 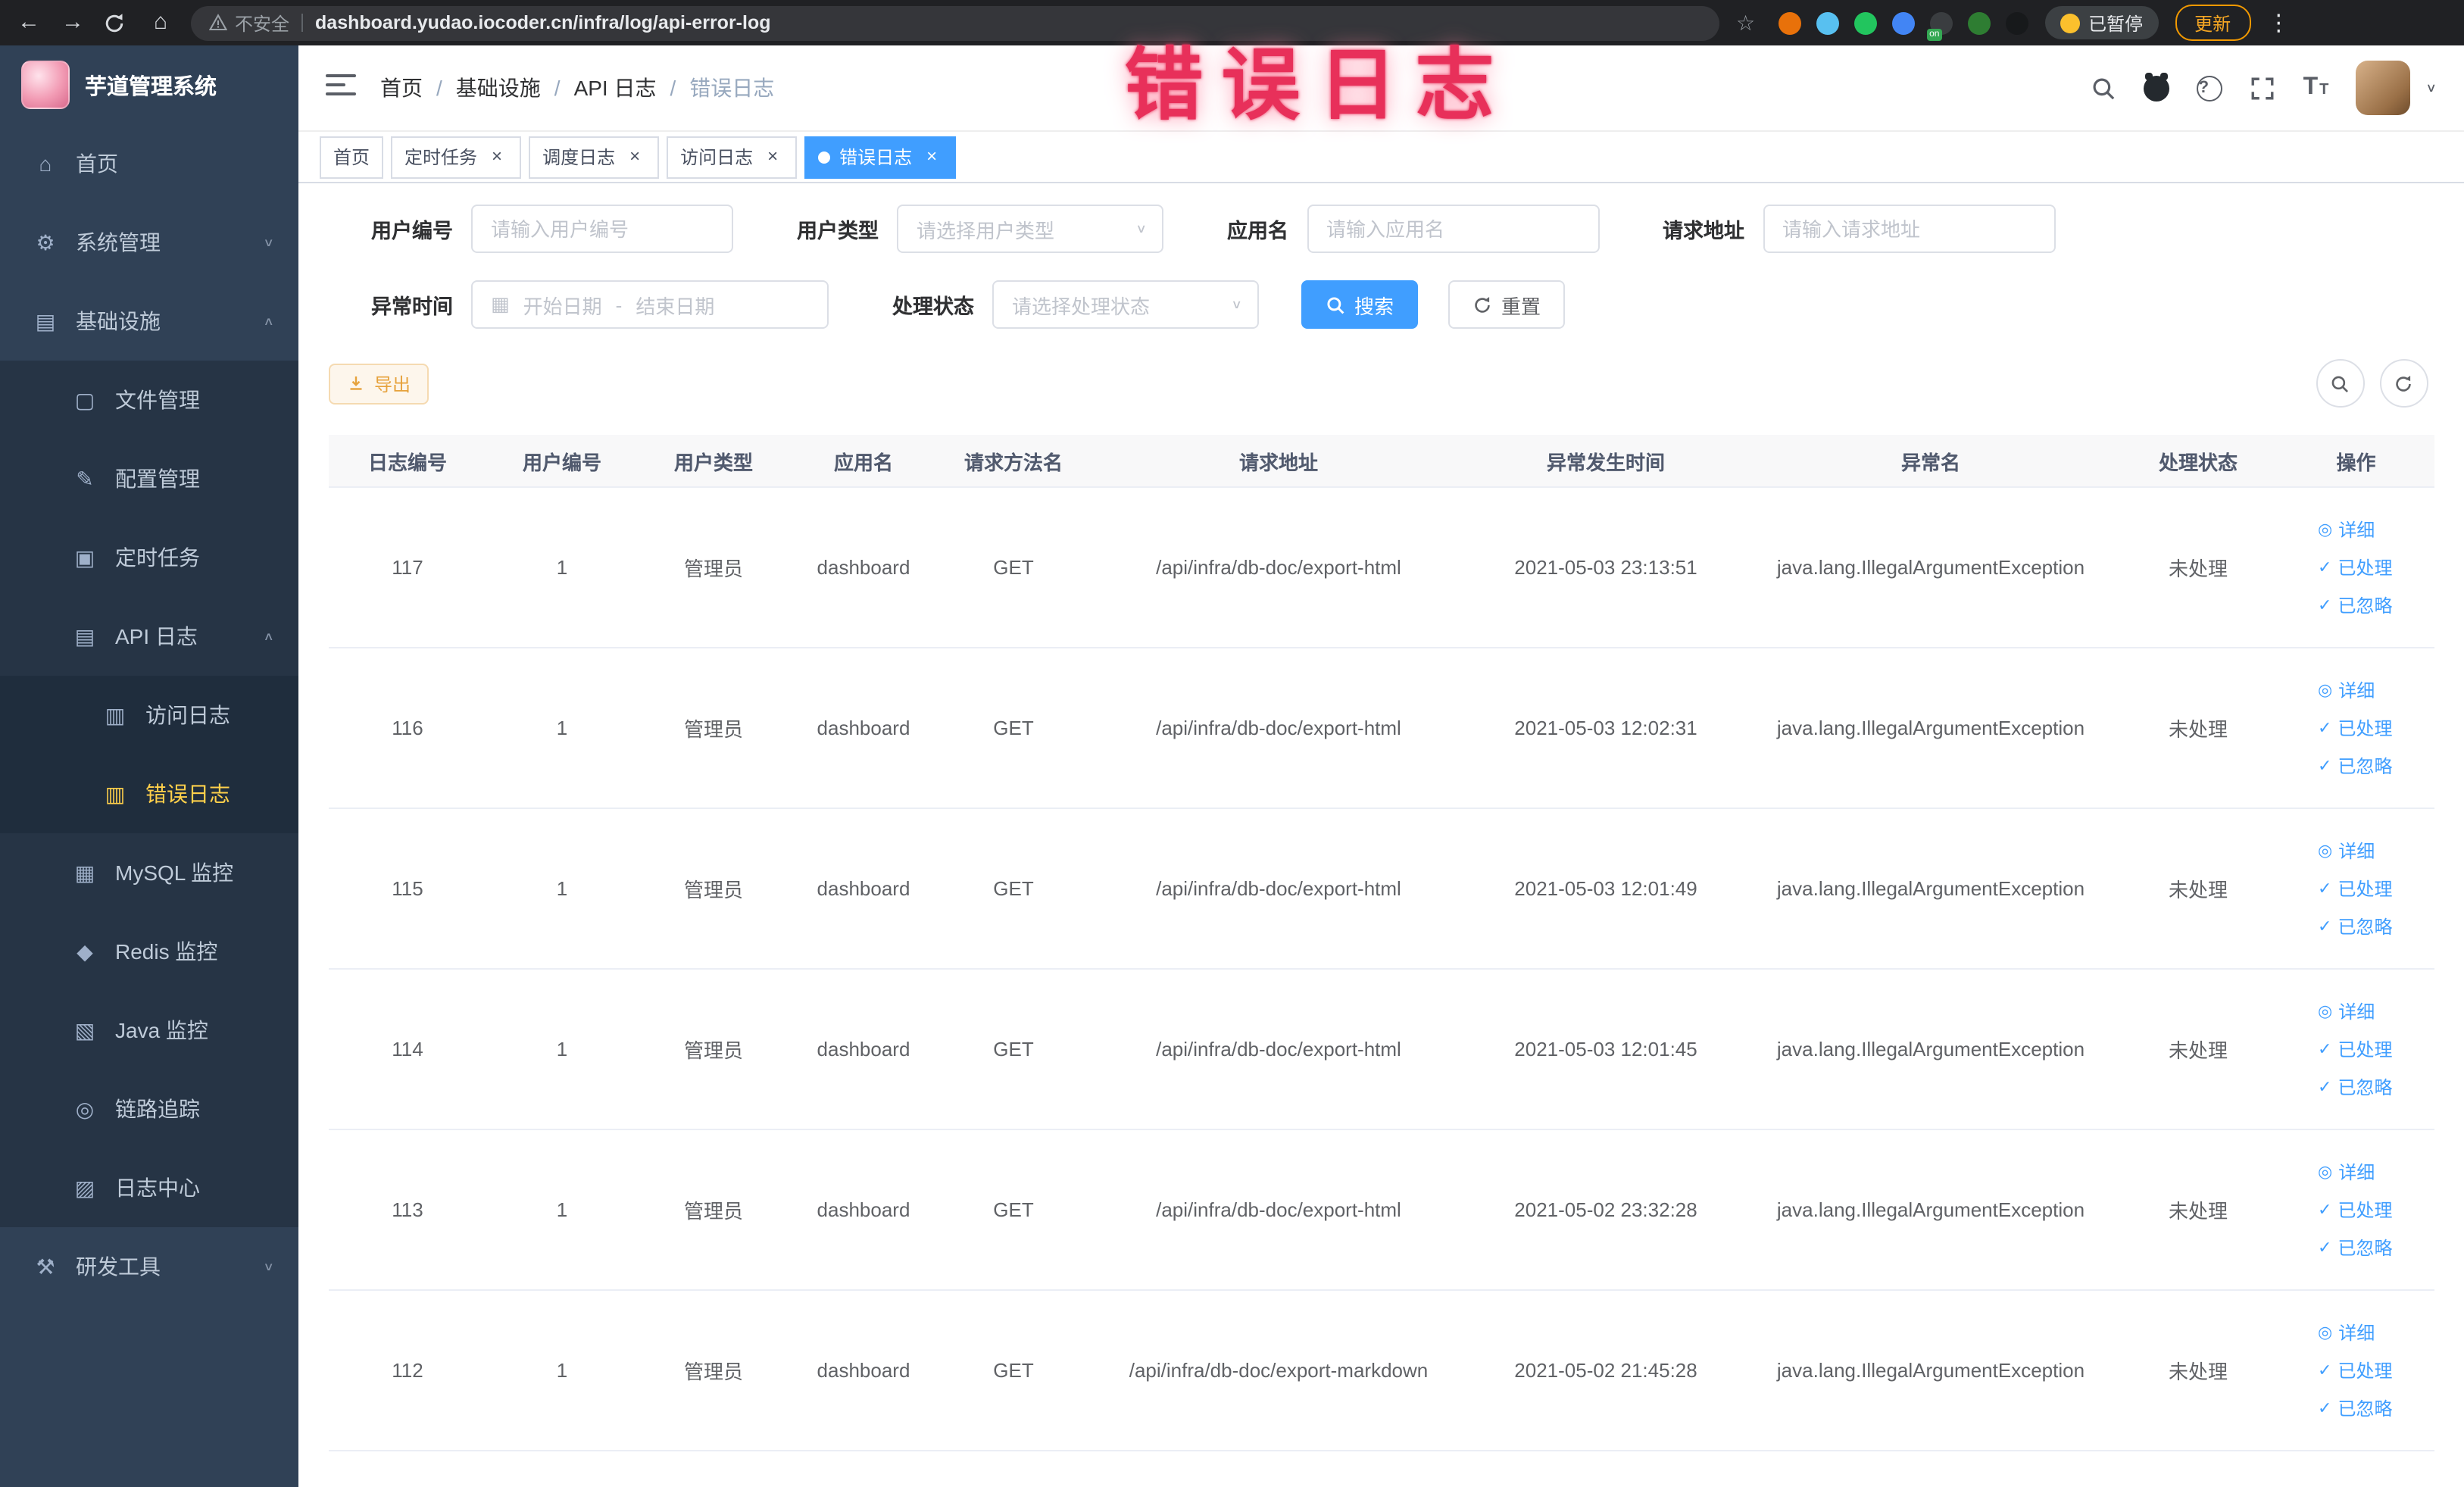 What do you see at coordinates (418, 88) in the screenshot?
I see `breadcrumb-item: 首页` at bounding box center [418, 88].